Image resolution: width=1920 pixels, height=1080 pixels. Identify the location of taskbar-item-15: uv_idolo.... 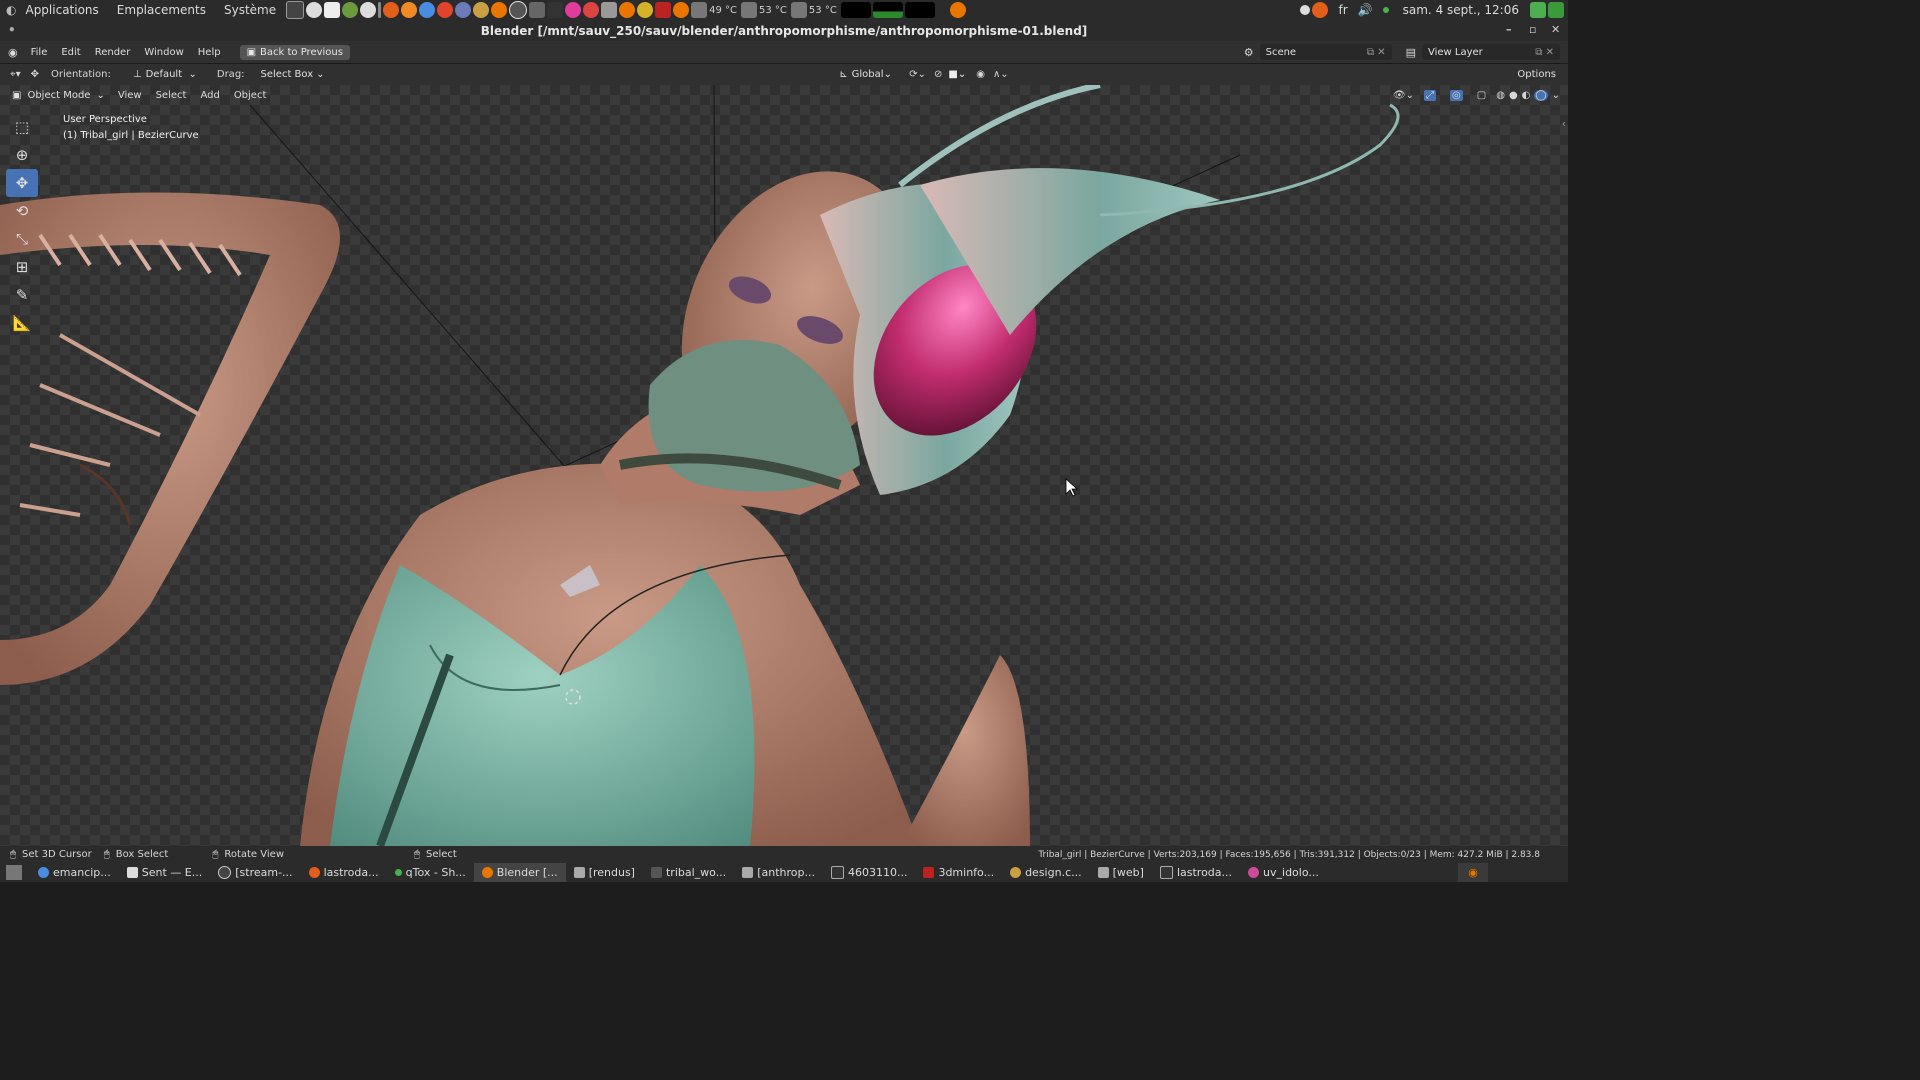
(1283, 872).